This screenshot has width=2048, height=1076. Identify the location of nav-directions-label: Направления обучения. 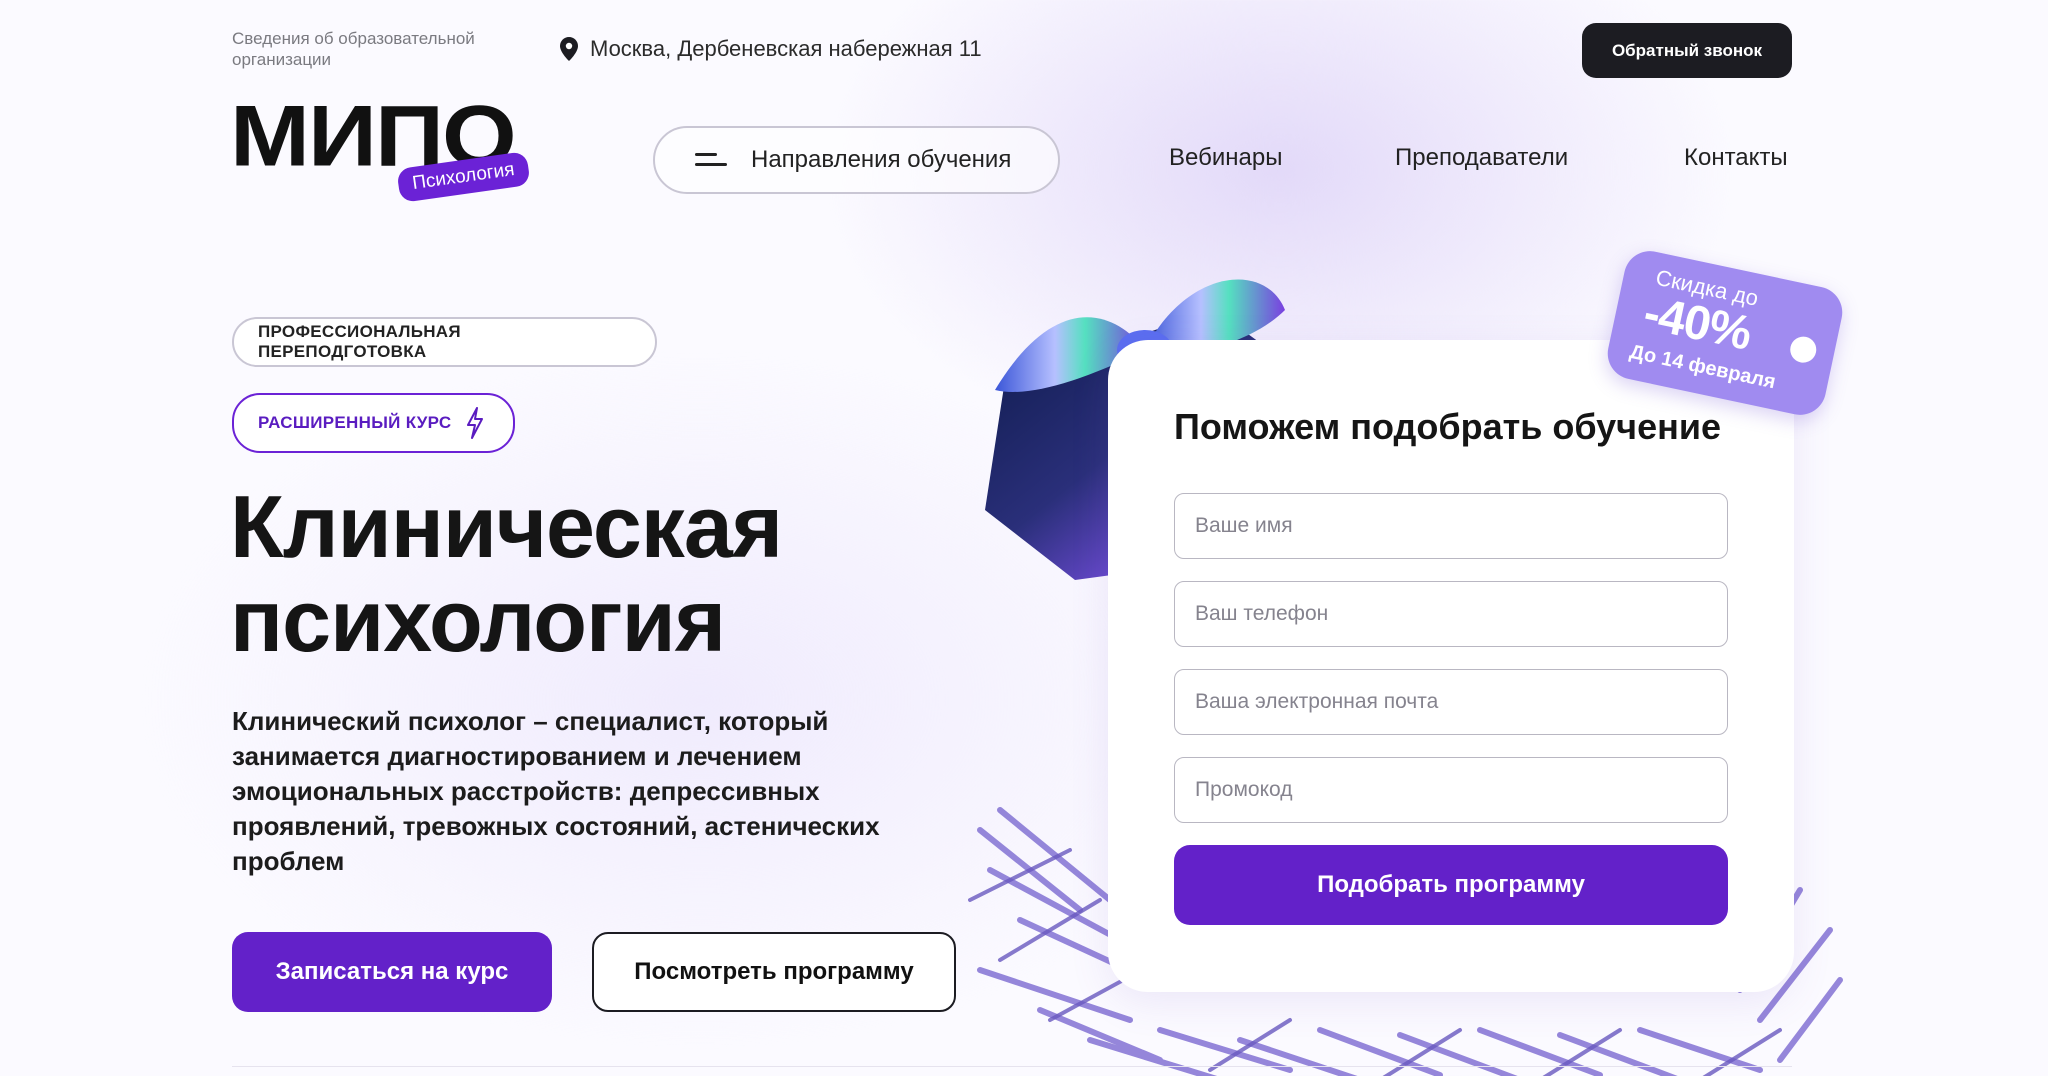
(881, 159).